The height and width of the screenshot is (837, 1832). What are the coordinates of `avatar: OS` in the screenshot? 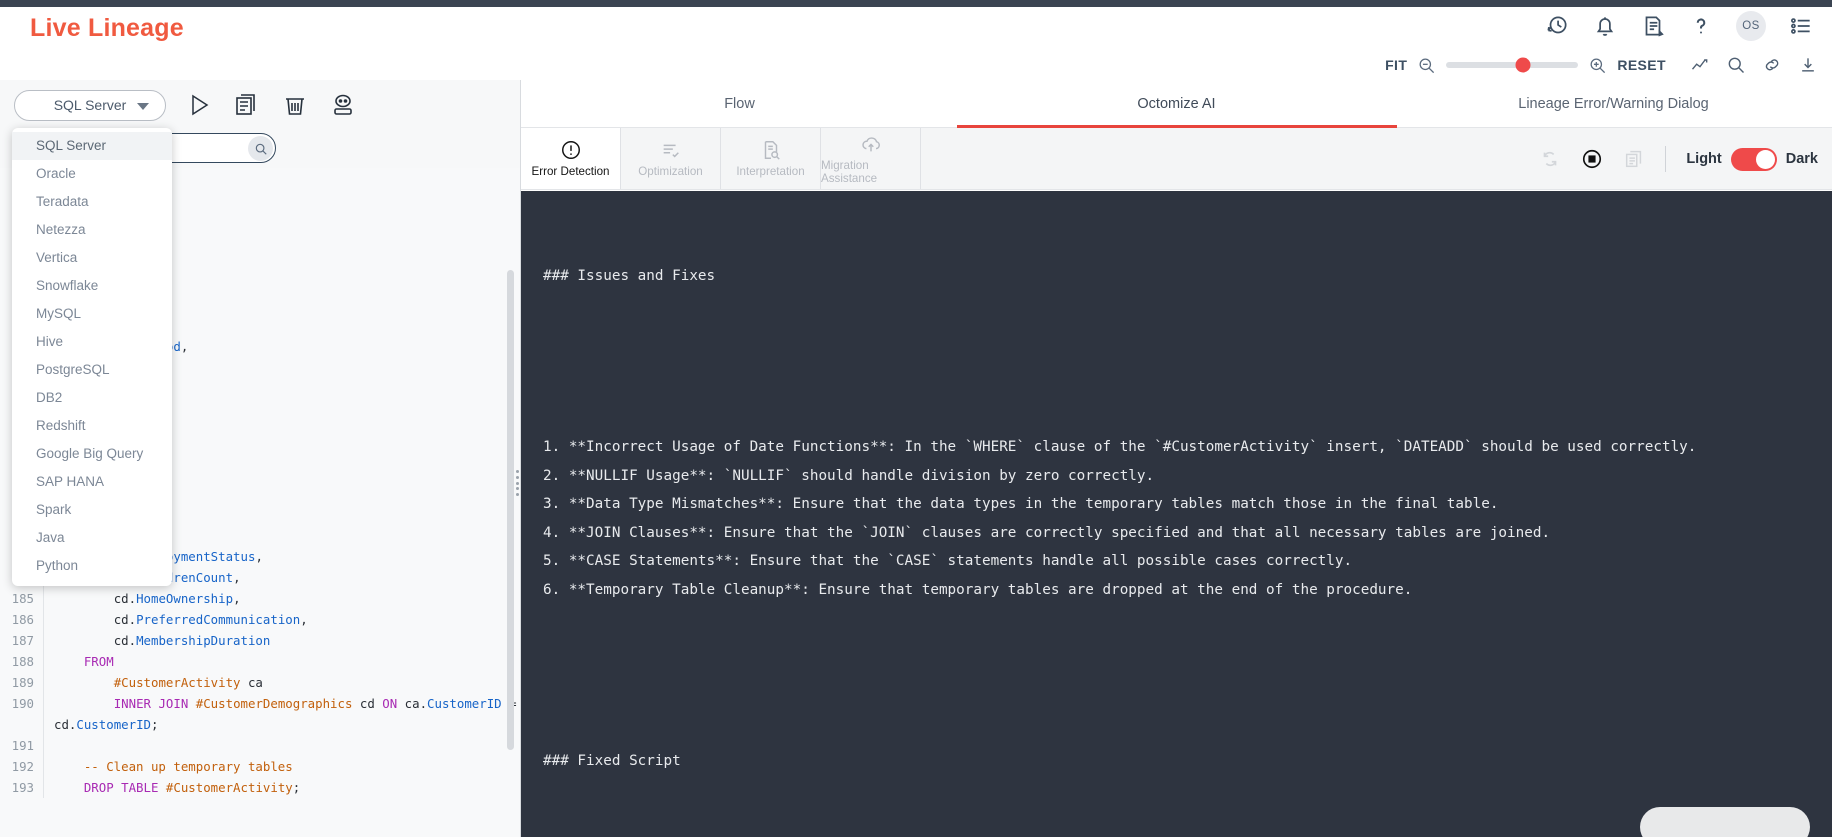 It's located at (1751, 26).